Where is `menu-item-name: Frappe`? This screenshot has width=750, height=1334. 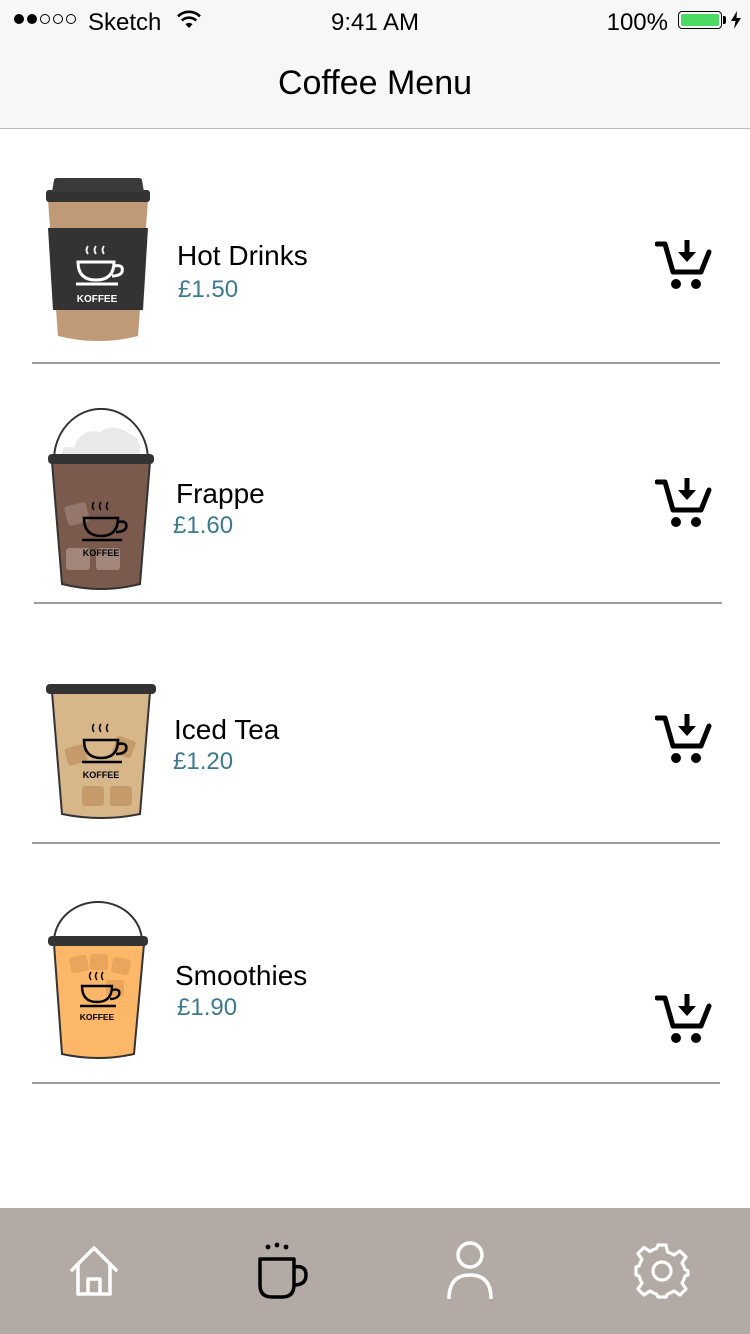
menu-item-name: Frappe is located at coordinates (220, 493).